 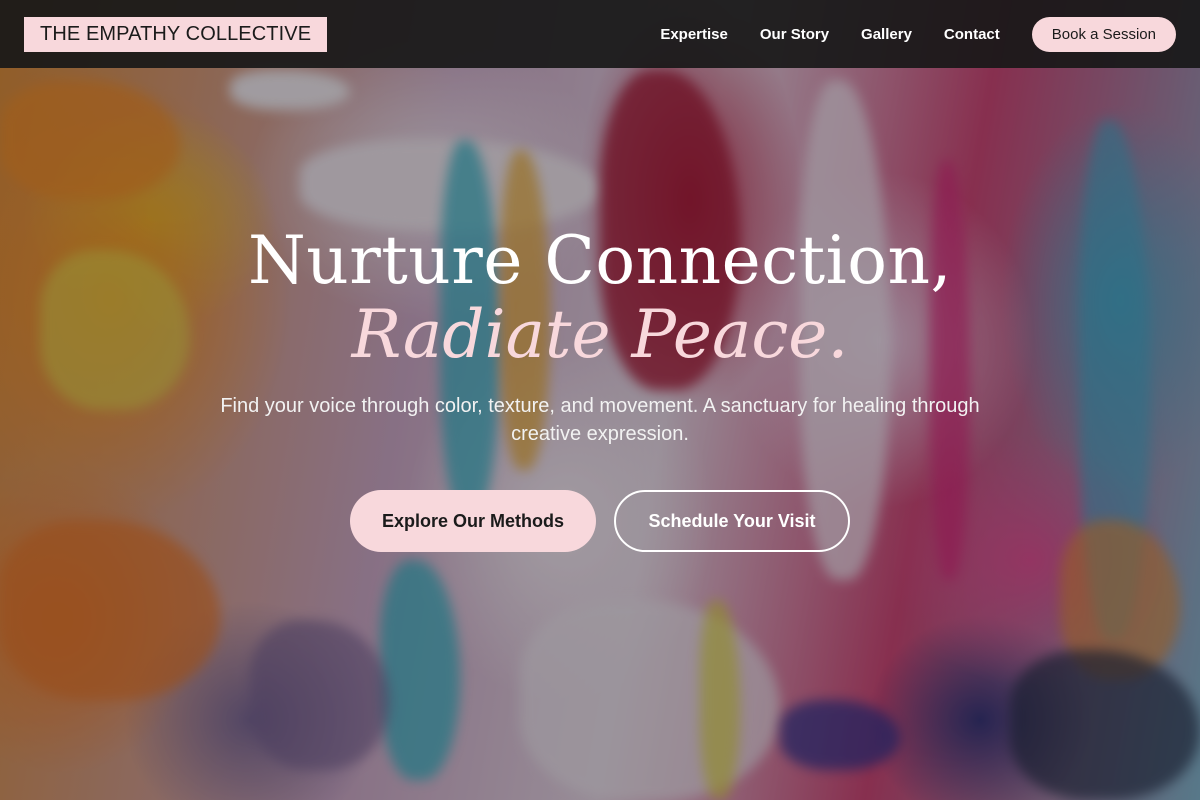 I want to click on explore-methods-button: Explore Our Methods, so click(x=473, y=521).